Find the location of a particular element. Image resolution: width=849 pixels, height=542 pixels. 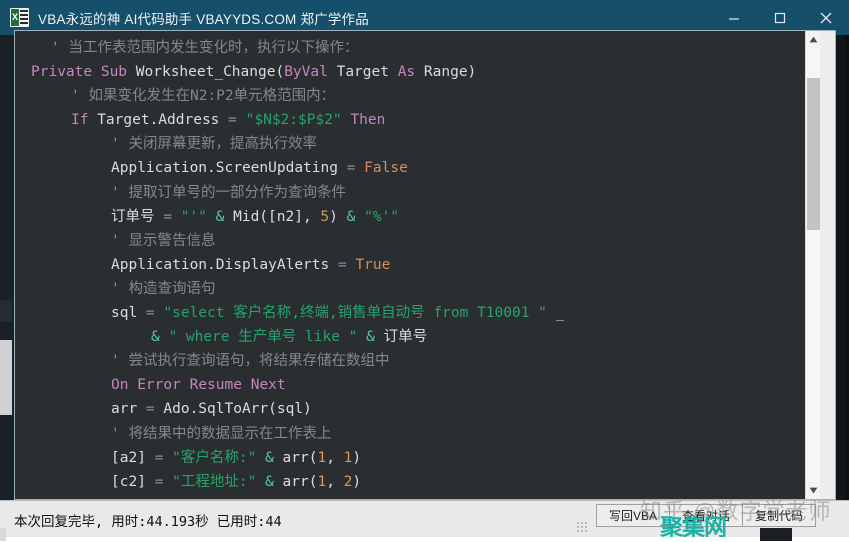

code-token: Resume is located at coordinates (215, 385).